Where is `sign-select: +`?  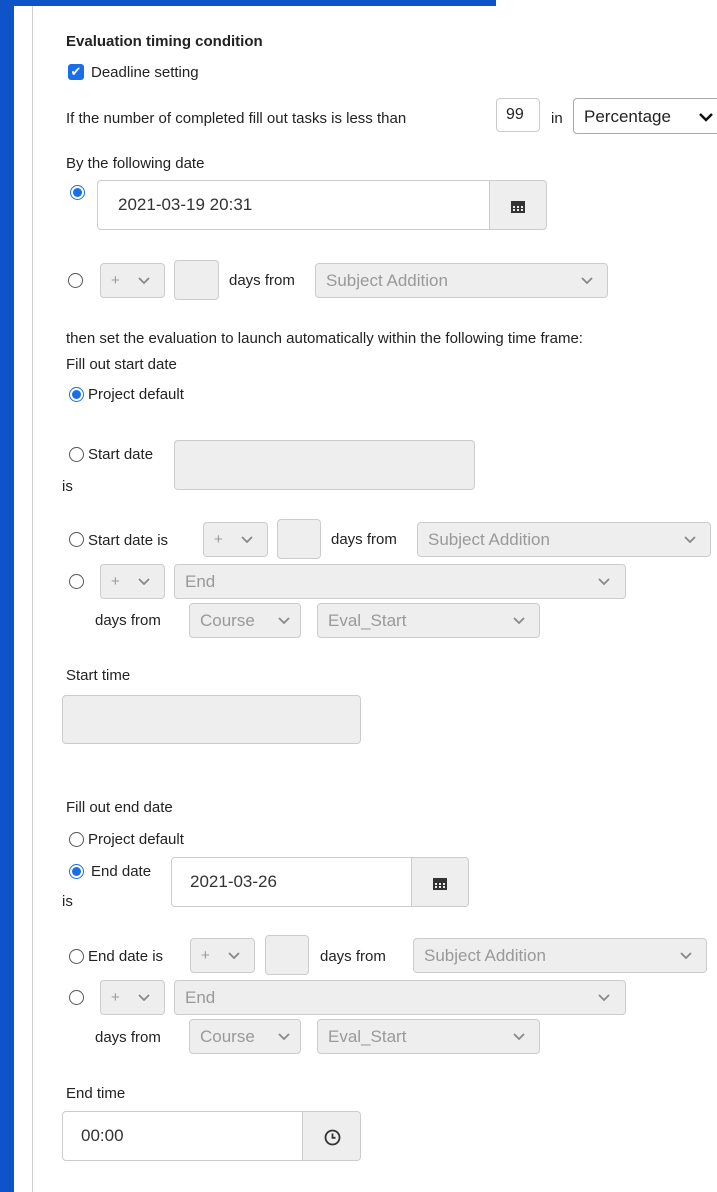
sign-select: + is located at coordinates (132, 280).